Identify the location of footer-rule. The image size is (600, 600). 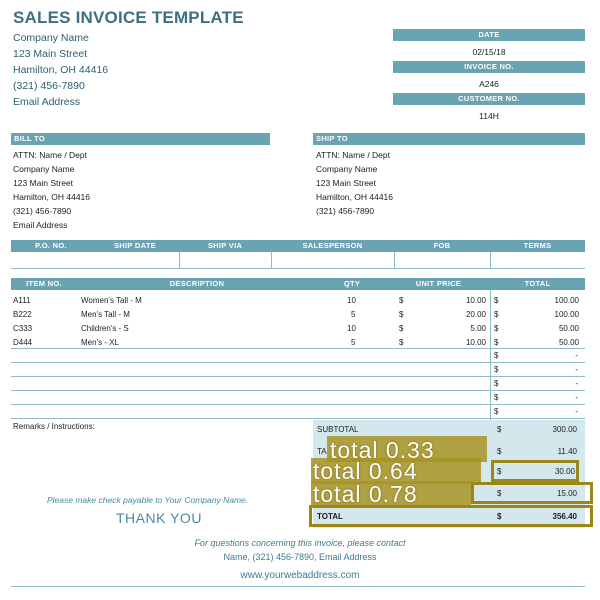
(298, 586).